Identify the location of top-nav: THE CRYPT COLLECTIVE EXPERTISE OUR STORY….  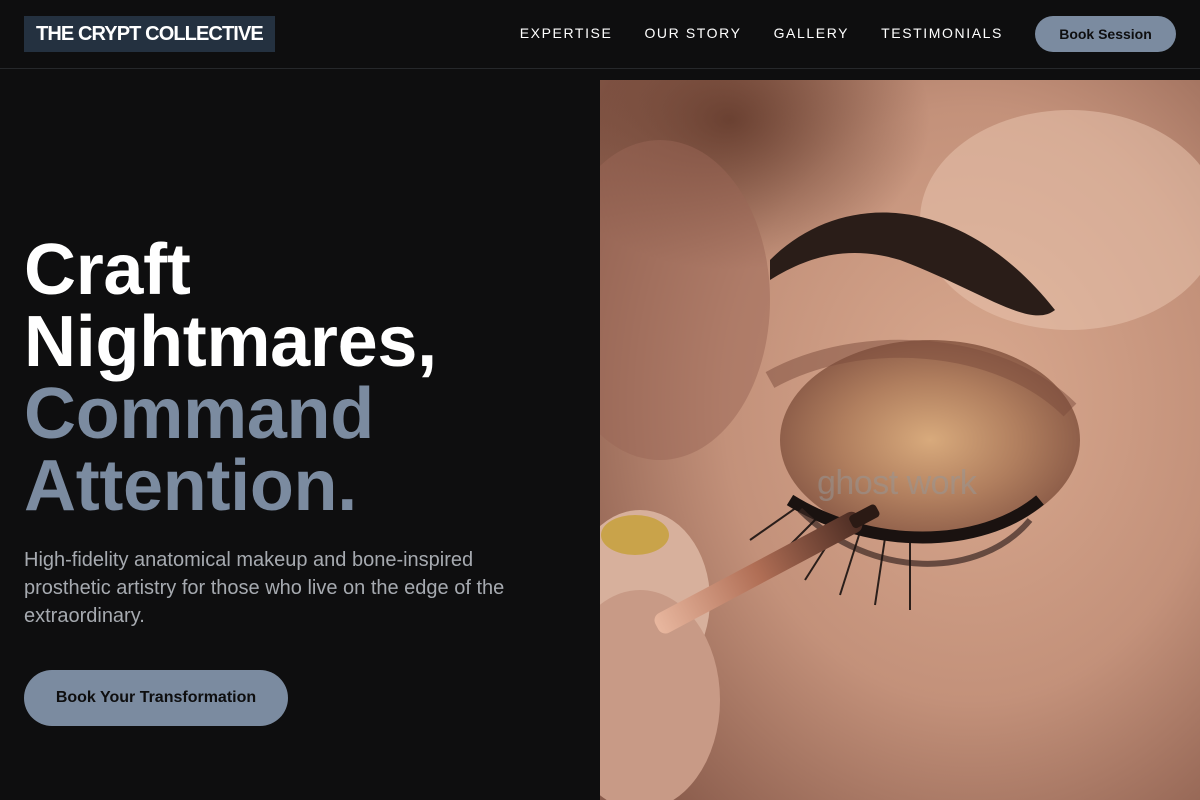
(600, 34).